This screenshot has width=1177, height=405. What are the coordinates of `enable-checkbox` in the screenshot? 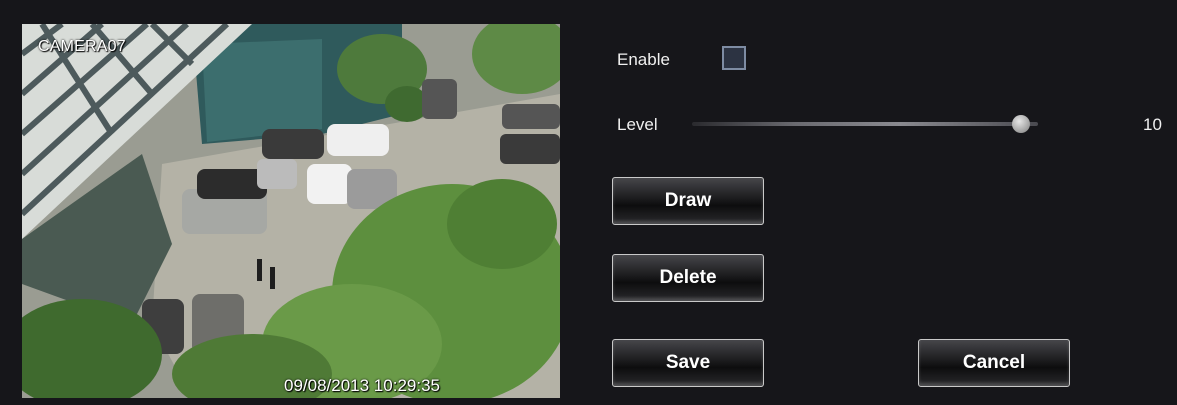 It's located at (734, 58).